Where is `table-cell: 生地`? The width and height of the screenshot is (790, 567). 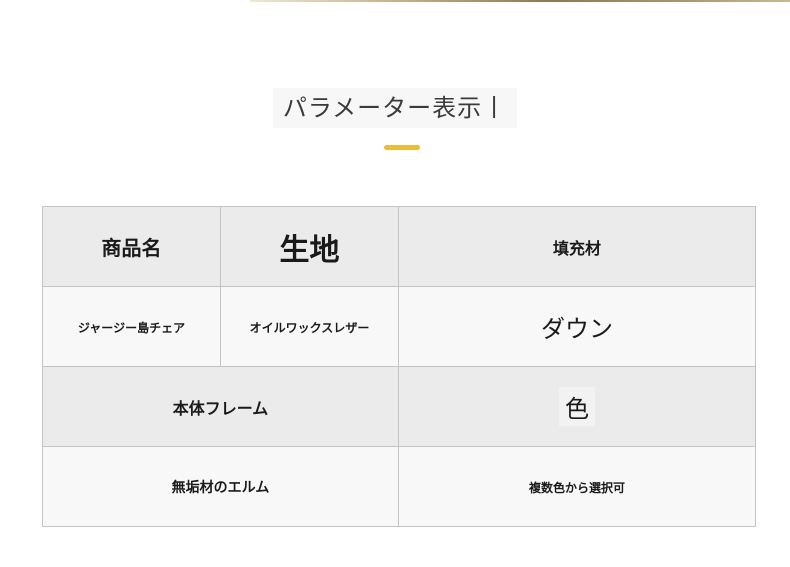 table-cell: 生地 is located at coordinates (309, 246).